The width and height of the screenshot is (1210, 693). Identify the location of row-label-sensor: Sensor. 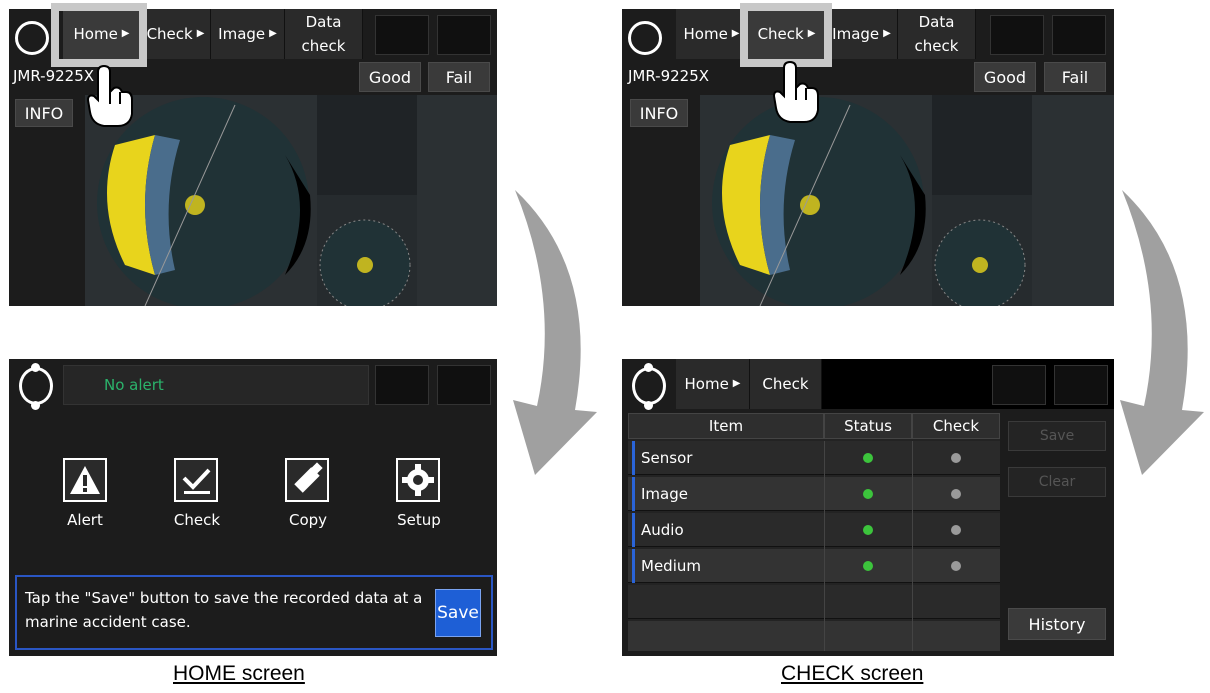
(727, 458).